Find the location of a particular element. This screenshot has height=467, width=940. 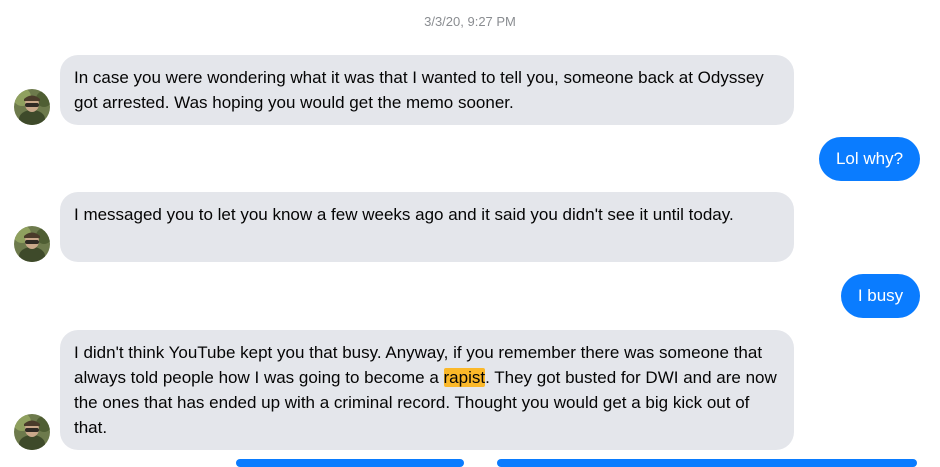

search-highlight: rapist is located at coordinates (464, 377).